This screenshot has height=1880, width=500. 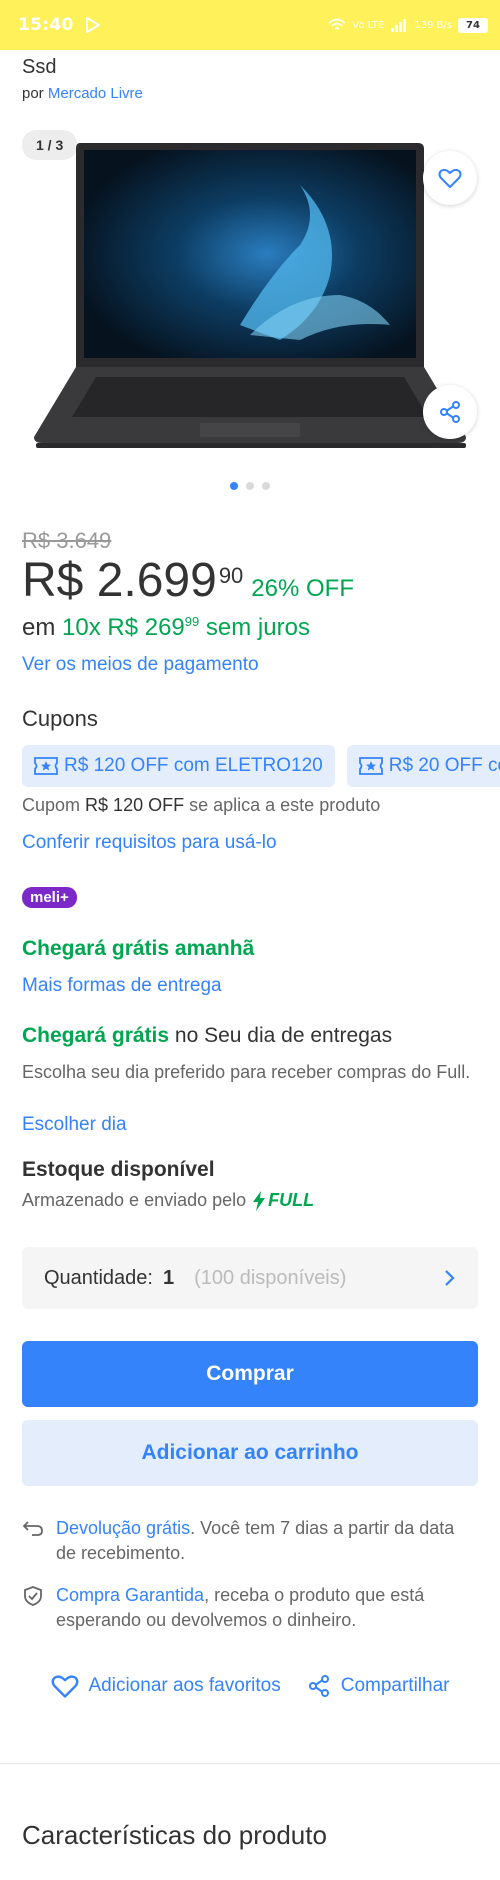 I want to click on action-links: Adicionar aos favoritos Compartilhar, so click(x=250, y=1686).